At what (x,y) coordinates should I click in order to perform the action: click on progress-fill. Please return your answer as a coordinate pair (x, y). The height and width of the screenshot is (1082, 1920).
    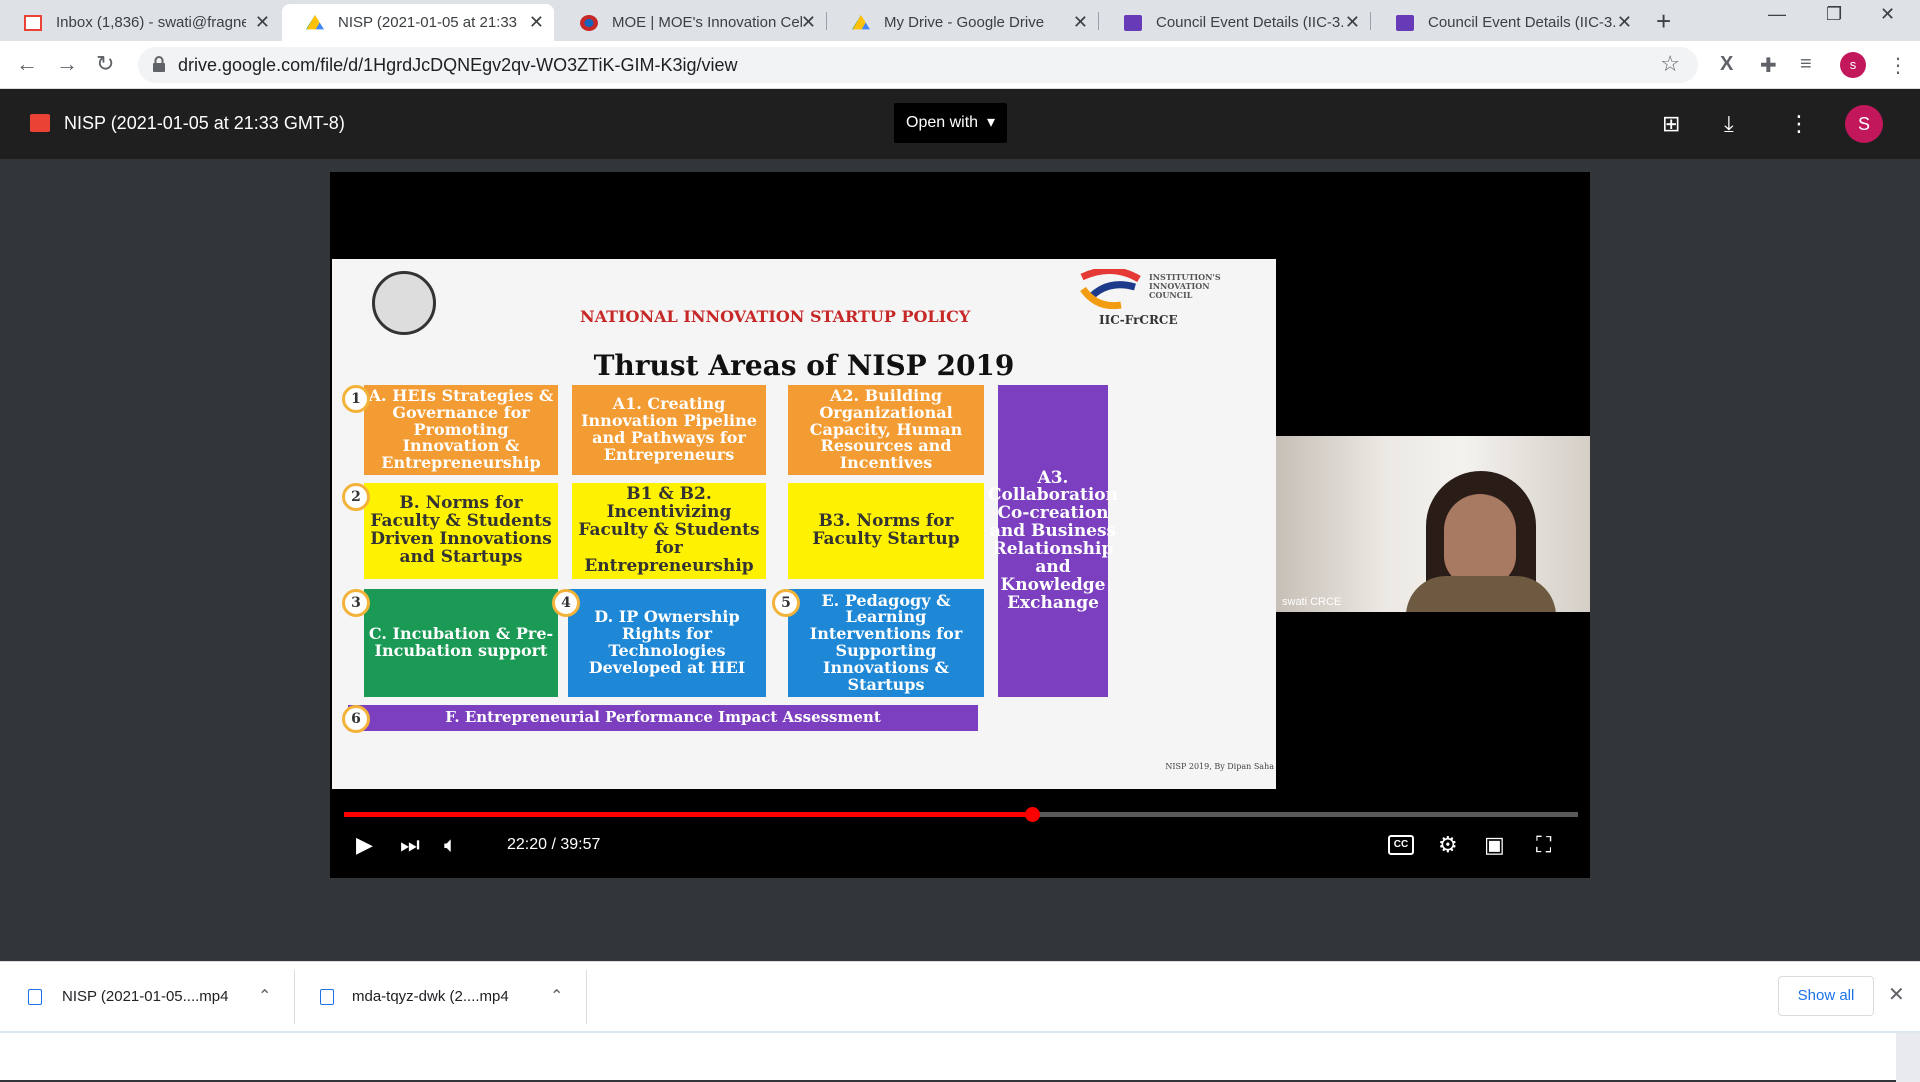
    Looking at the image, I should click on (688, 814).